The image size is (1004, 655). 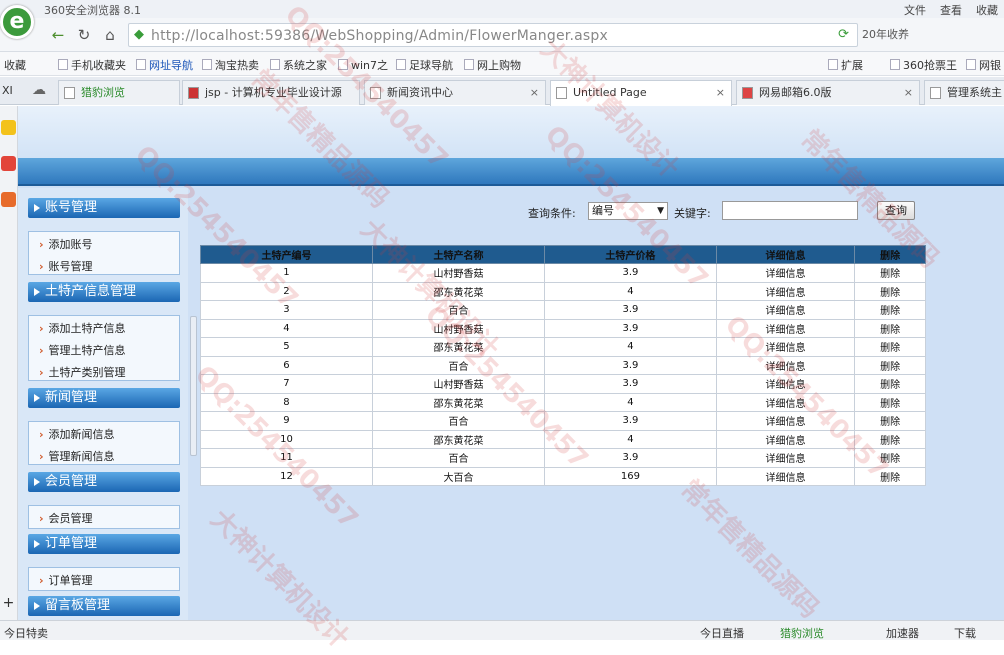 What do you see at coordinates (885, 34) in the screenshot?
I see `search-hint: 20年收养` at bounding box center [885, 34].